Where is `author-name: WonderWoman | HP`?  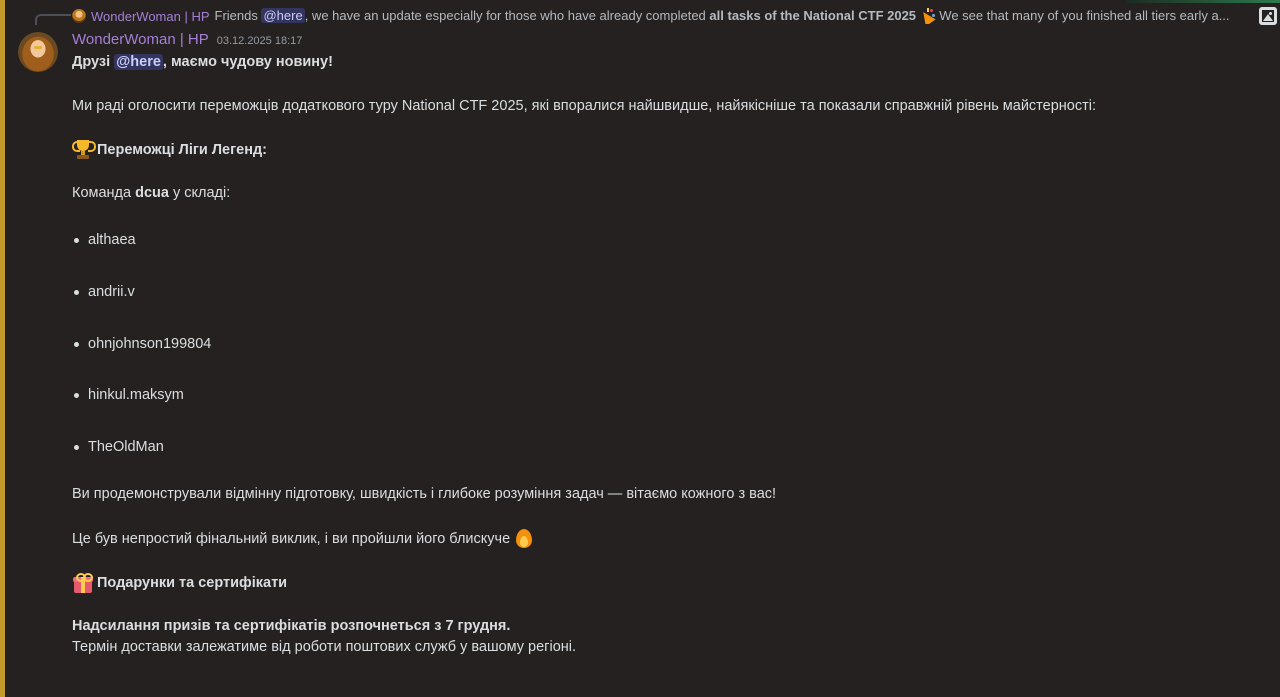
author-name: WonderWoman | HP is located at coordinates (140, 39).